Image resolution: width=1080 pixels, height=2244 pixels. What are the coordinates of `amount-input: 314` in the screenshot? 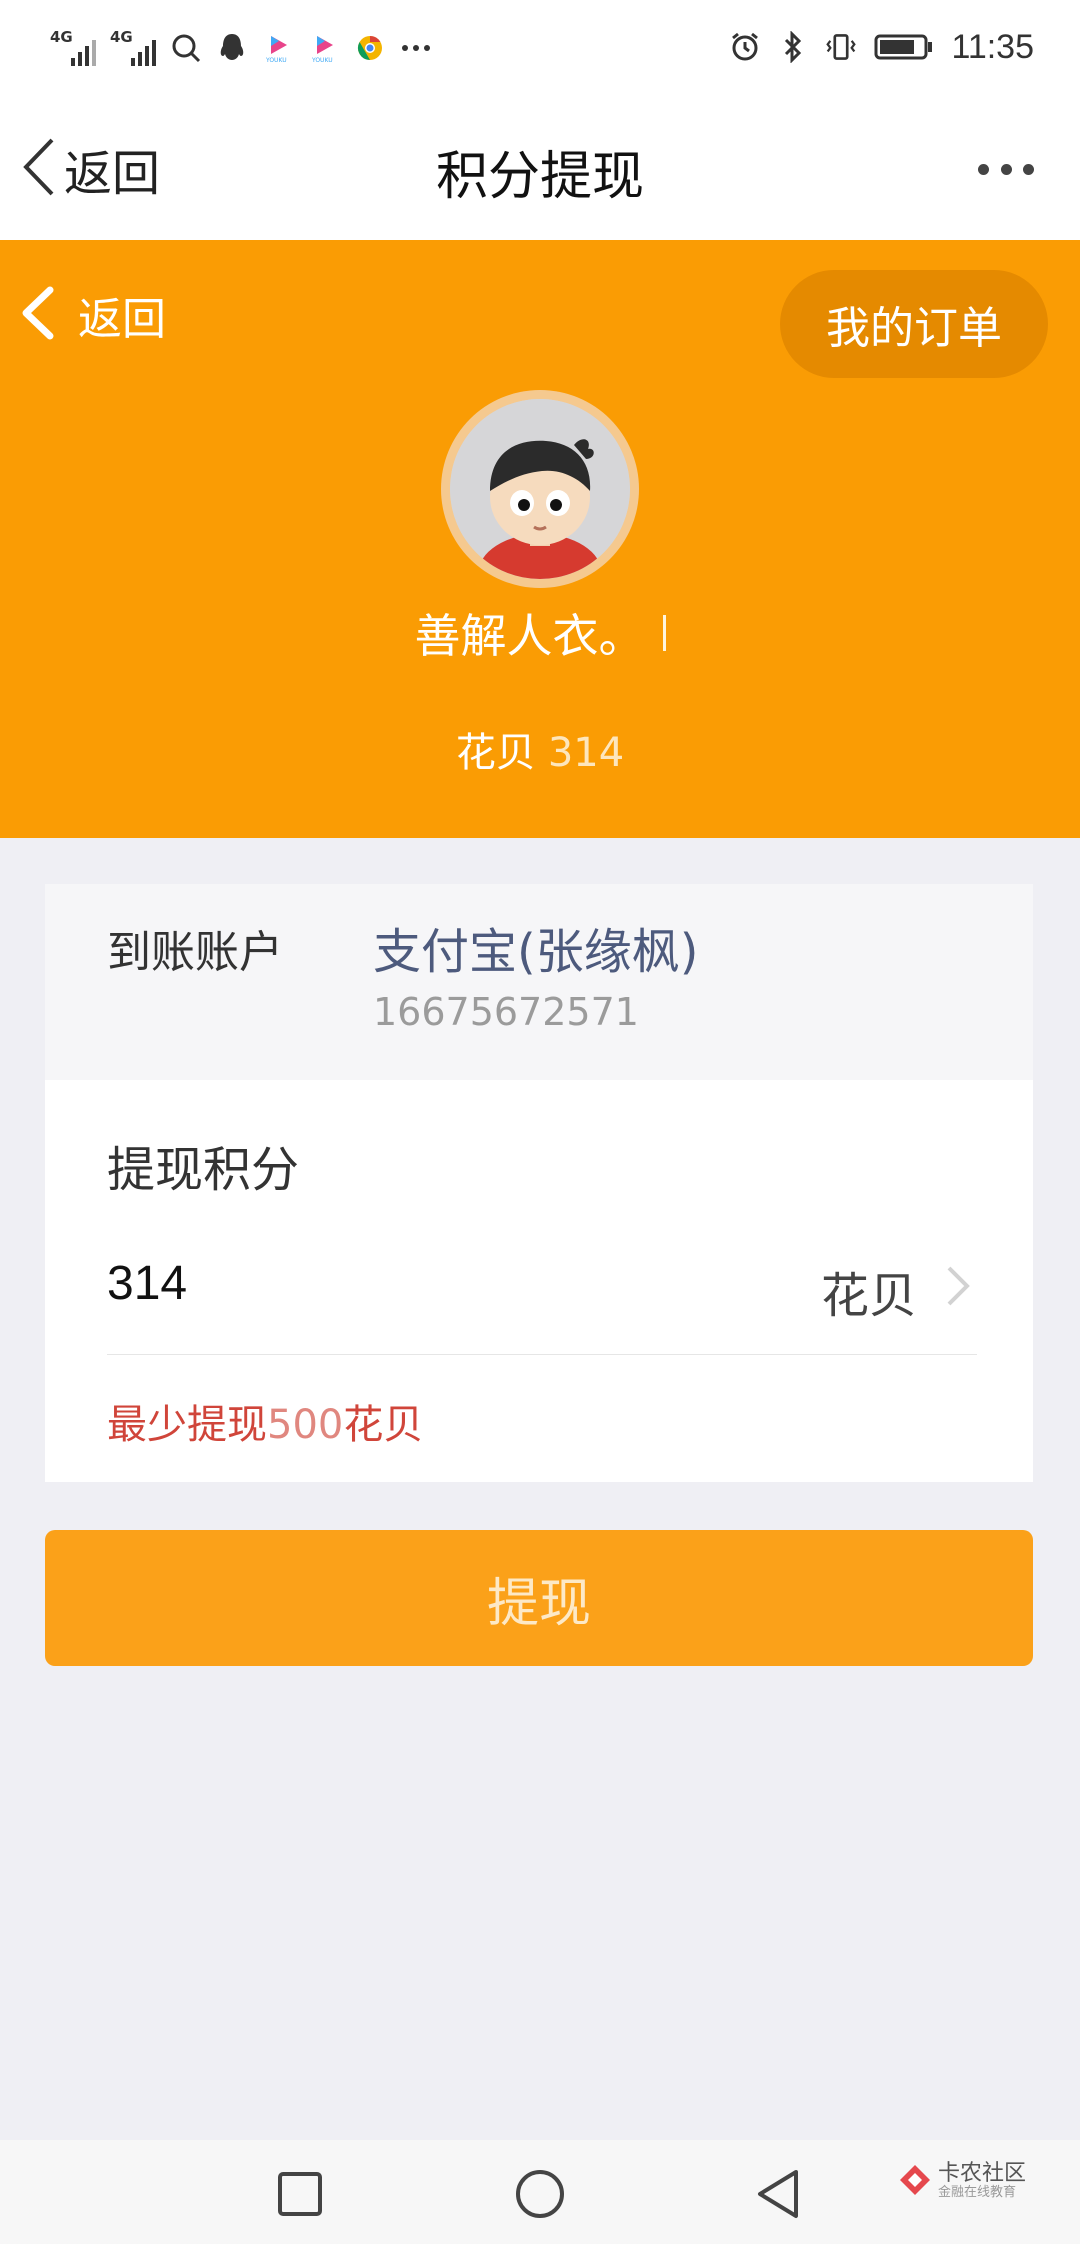 It's located at (147, 1283).